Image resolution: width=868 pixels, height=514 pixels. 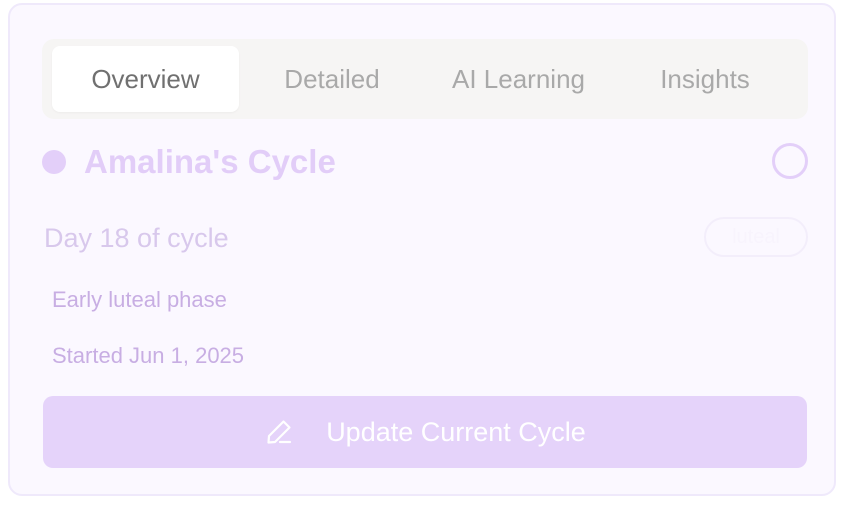 I want to click on tab-ai-learning: AI Learning, so click(x=518, y=79).